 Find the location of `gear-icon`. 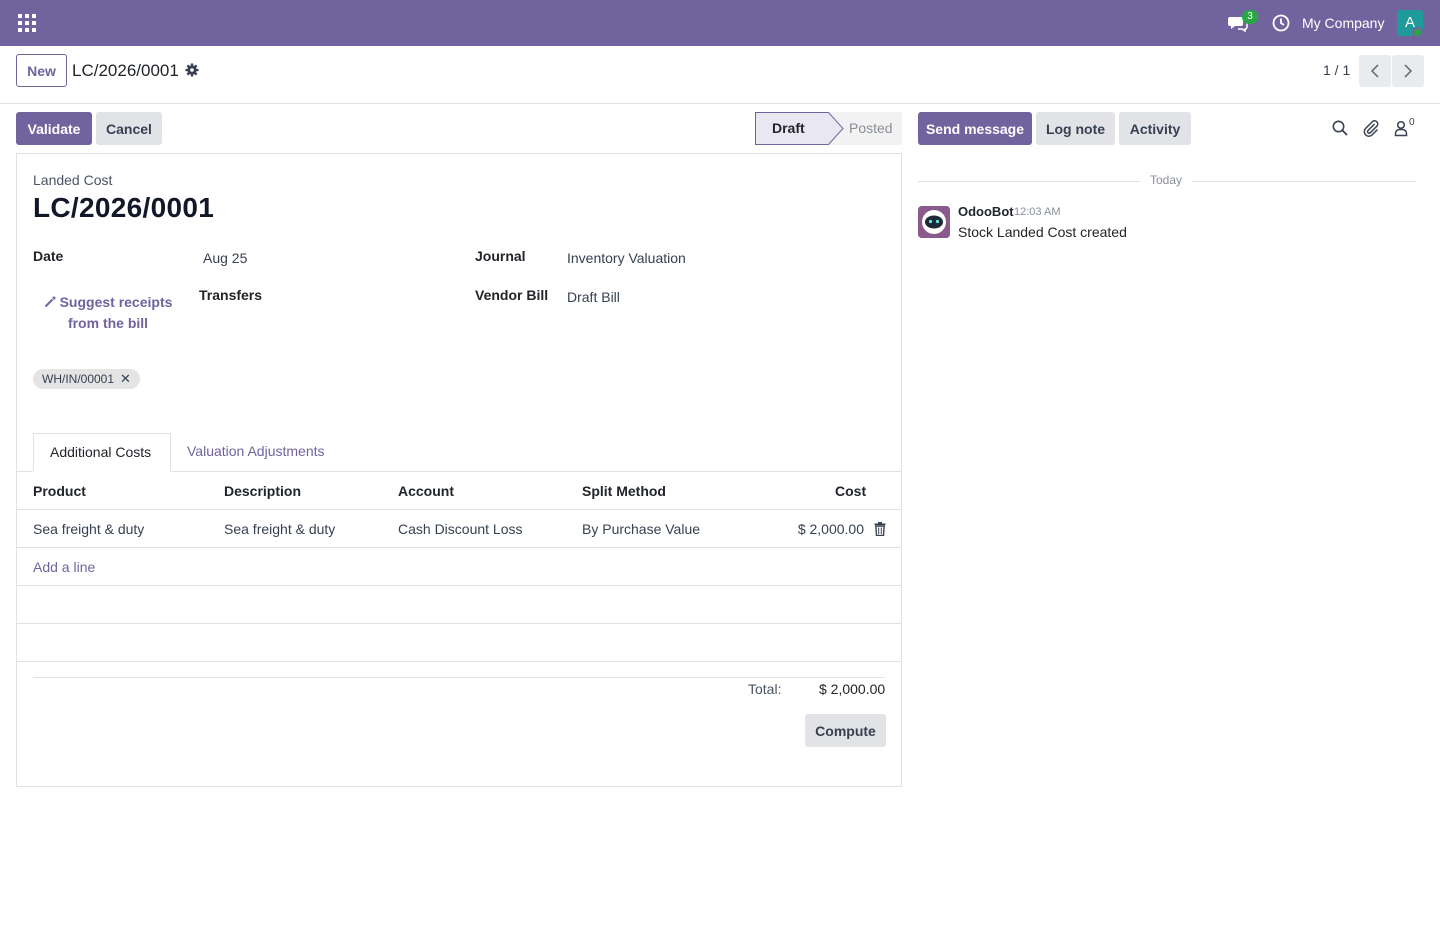

gear-icon is located at coordinates (192, 70).